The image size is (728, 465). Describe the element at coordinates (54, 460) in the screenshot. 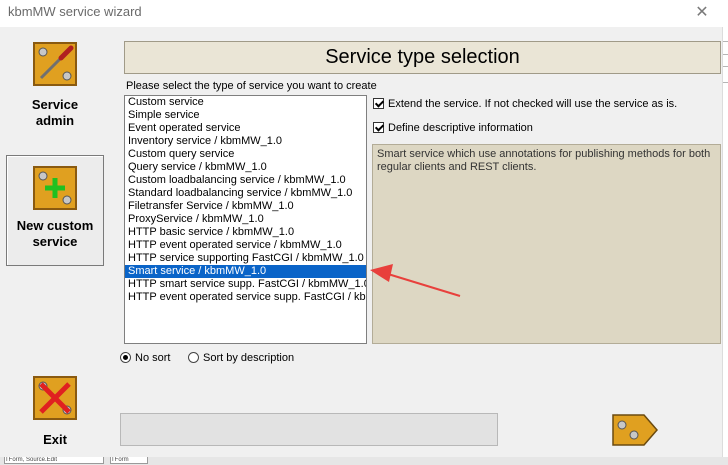

I see `background-tab: TForm, Source.Edit` at that location.